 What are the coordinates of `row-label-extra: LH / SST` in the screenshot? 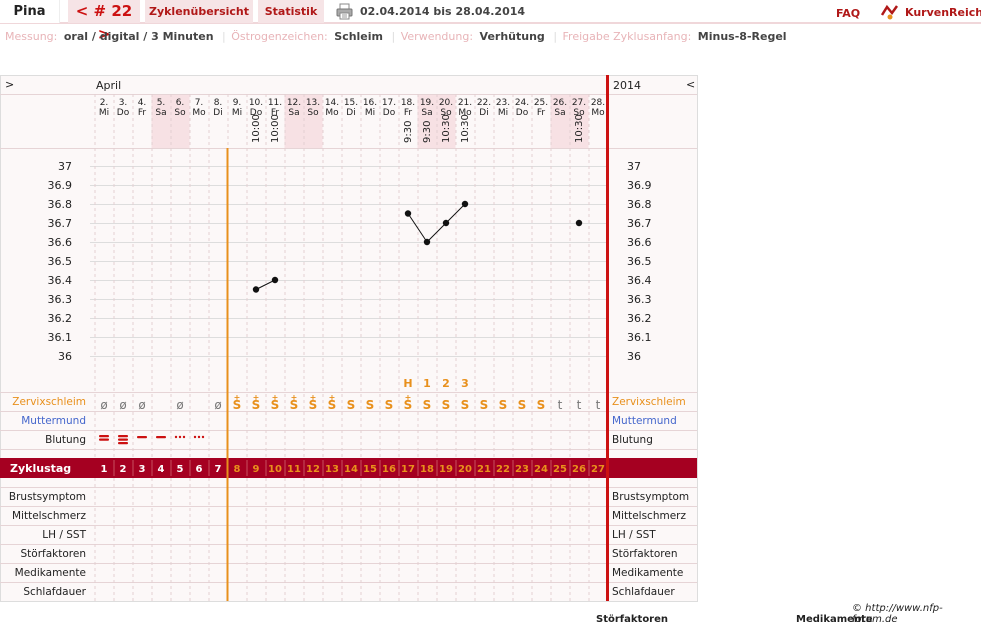 It's located at (64, 535).